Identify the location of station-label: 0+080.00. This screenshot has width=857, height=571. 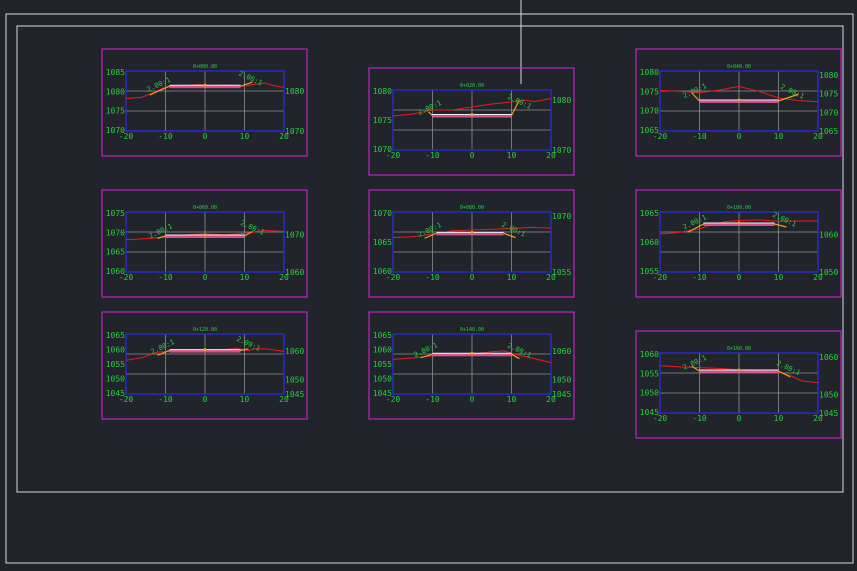
(472, 208).